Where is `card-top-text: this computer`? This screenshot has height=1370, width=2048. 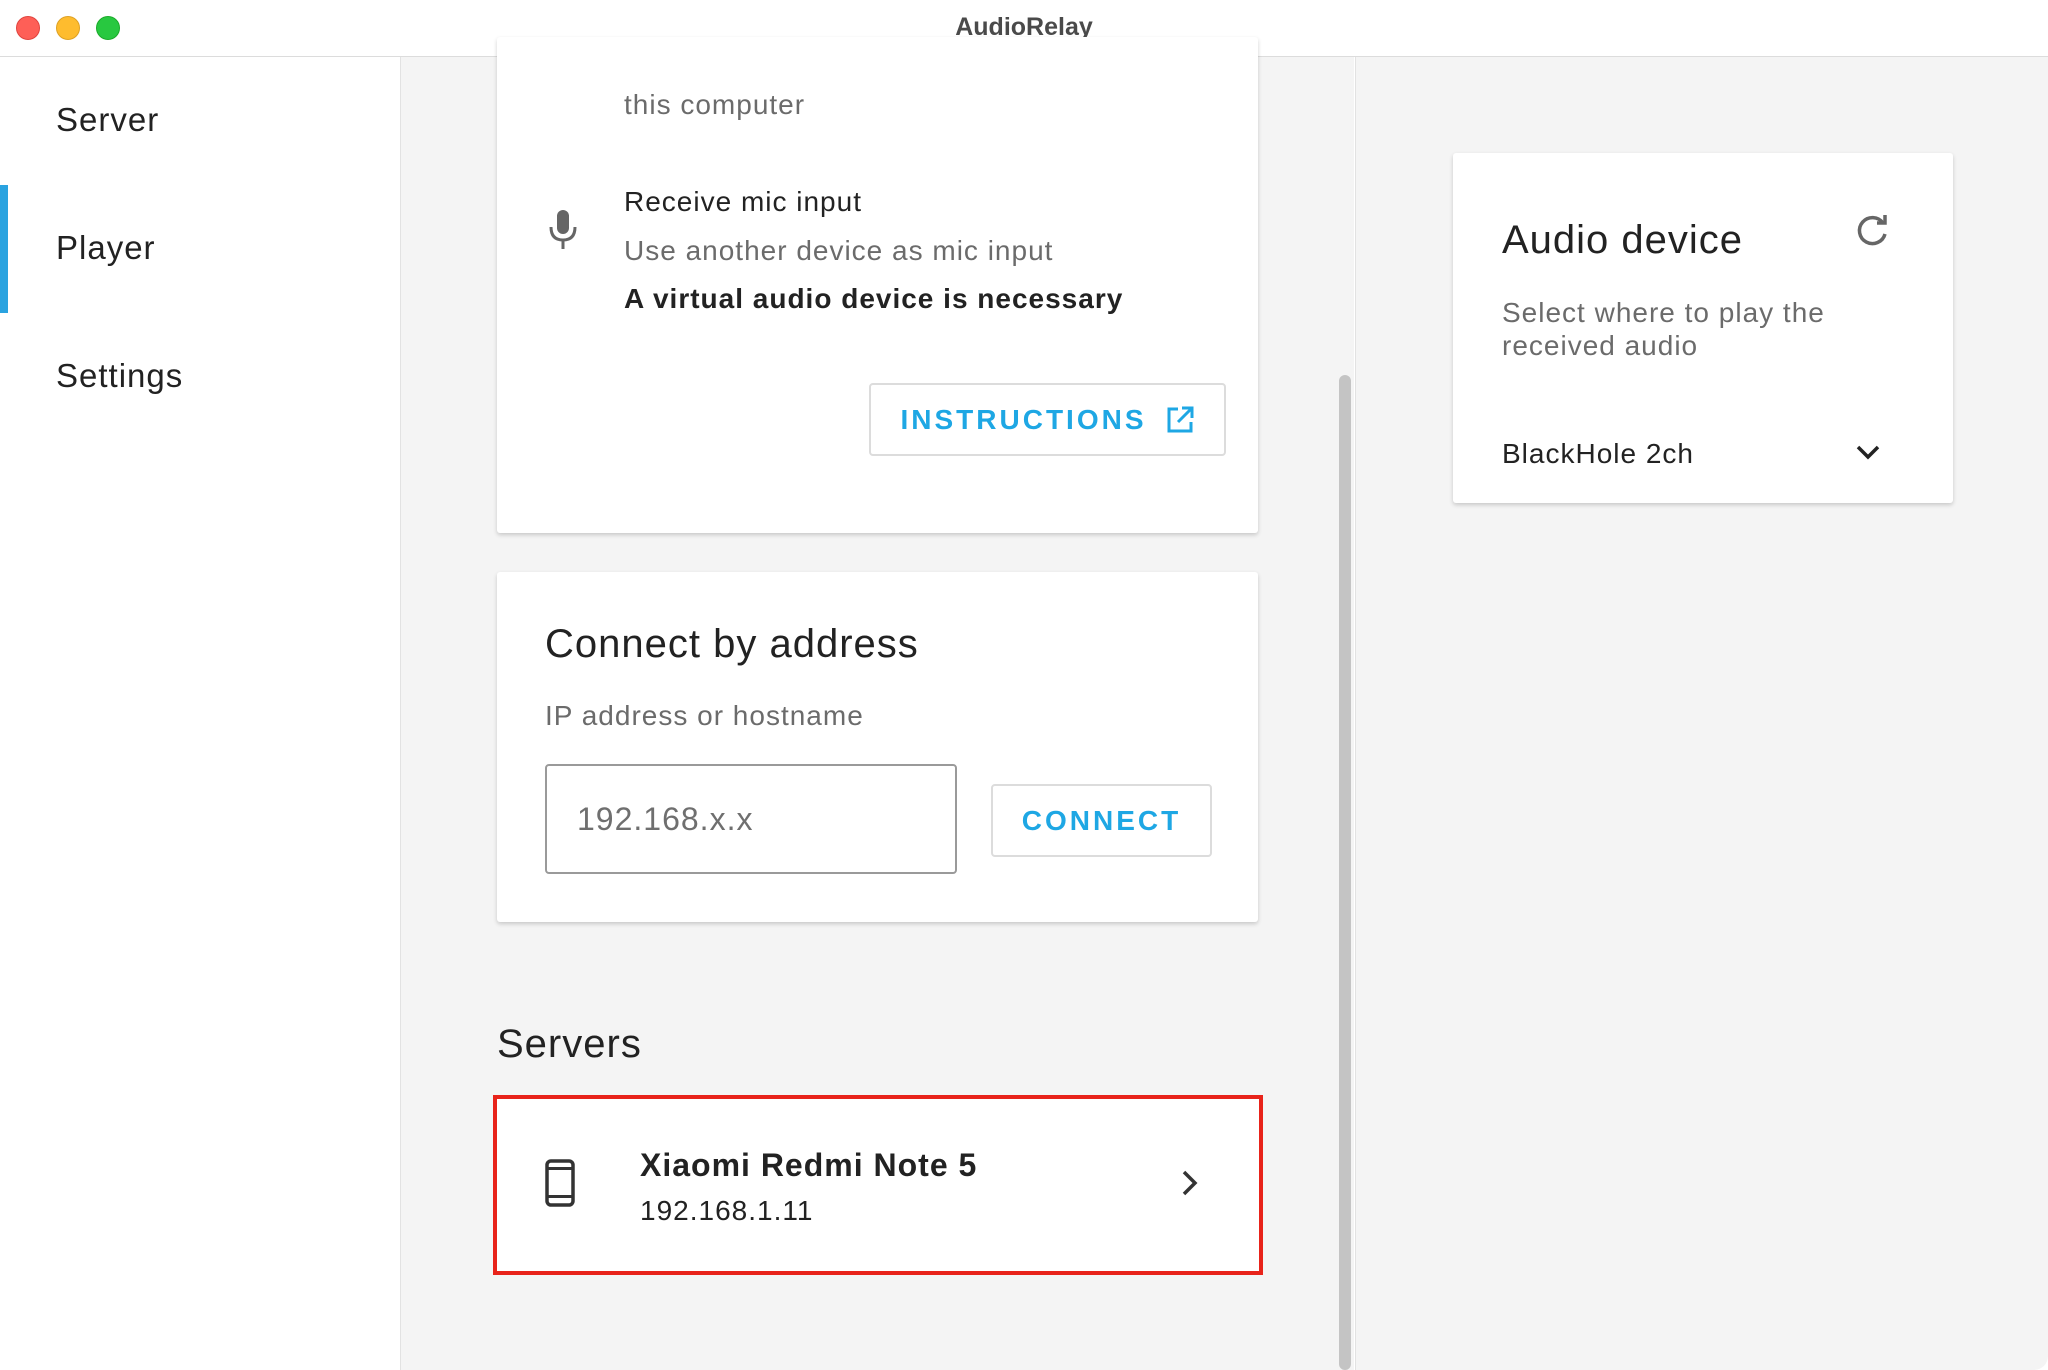 card-top-text: this computer is located at coordinates (715, 104).